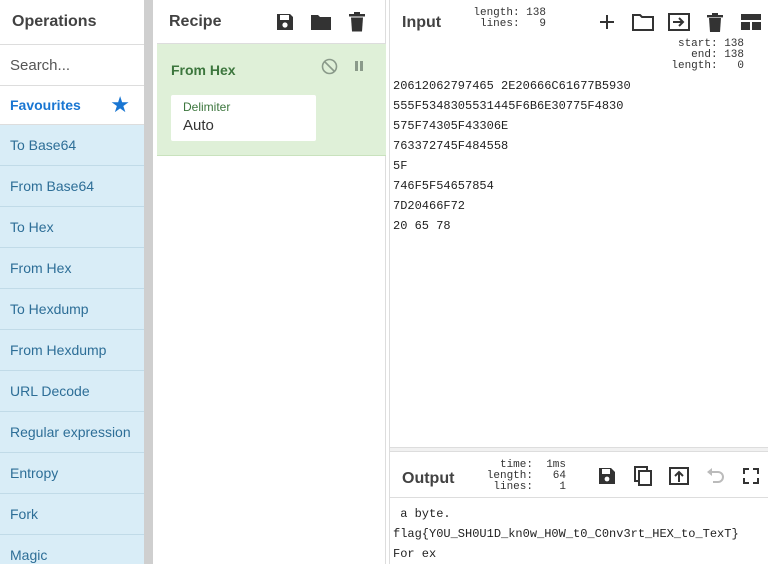 Image resolution: width=768 pixels, height=564 pixels. What do you see at coordinates (357, 22) in the screenshot?
I see `trash-icon` at bounding box center [357, 22].